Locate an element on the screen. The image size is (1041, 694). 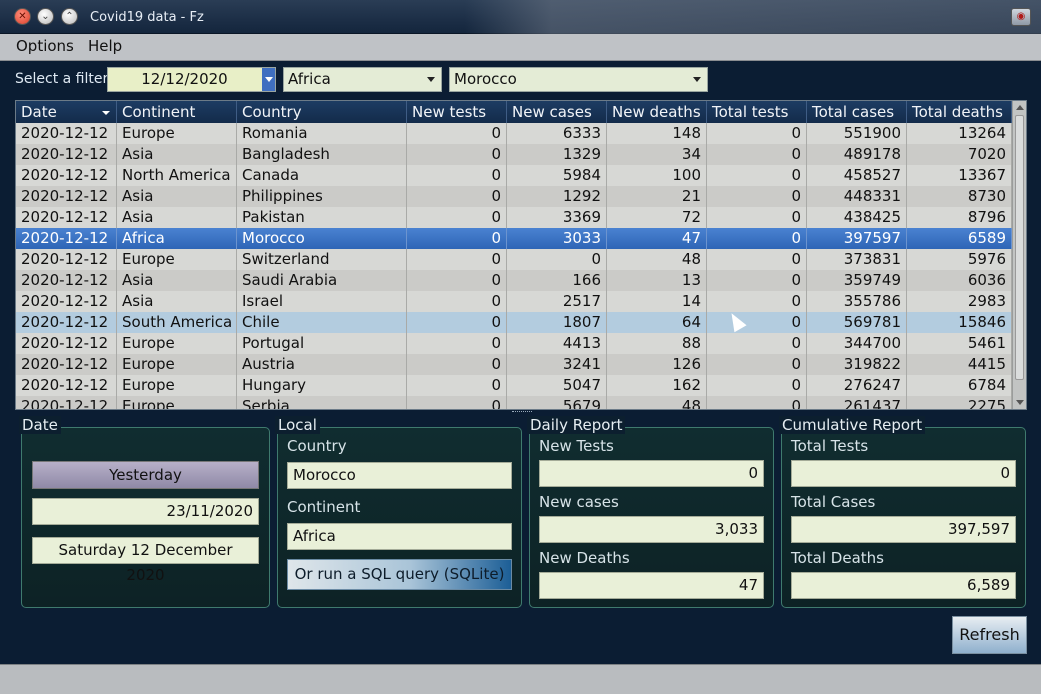
close-window-button: ✕ is located at coordinates (22, 16).